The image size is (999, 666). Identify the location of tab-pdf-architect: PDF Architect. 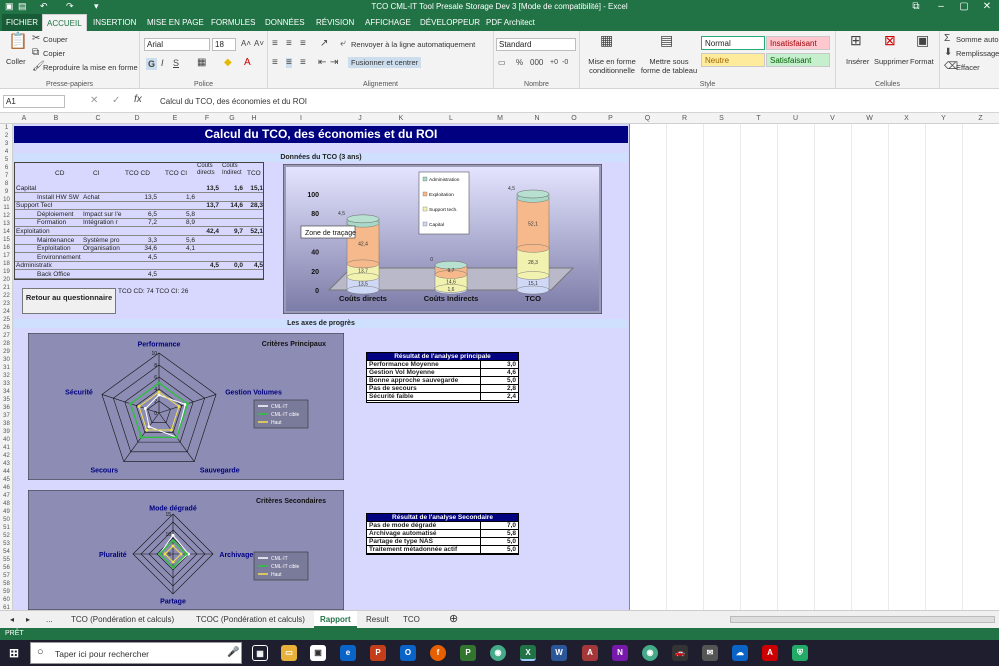
(510, 22).